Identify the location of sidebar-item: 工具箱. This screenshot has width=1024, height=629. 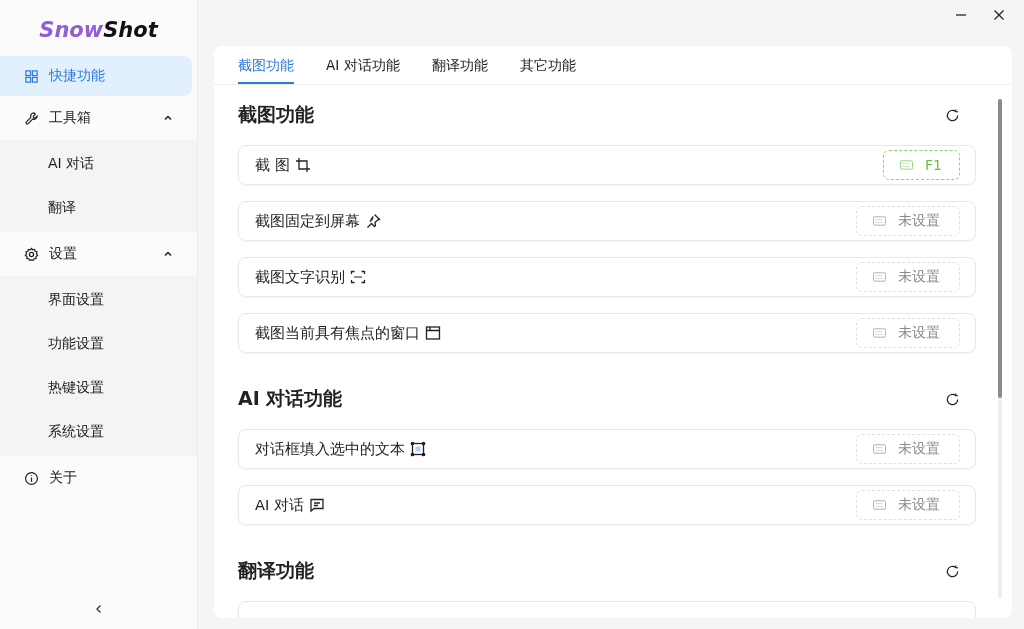
(96, 118).